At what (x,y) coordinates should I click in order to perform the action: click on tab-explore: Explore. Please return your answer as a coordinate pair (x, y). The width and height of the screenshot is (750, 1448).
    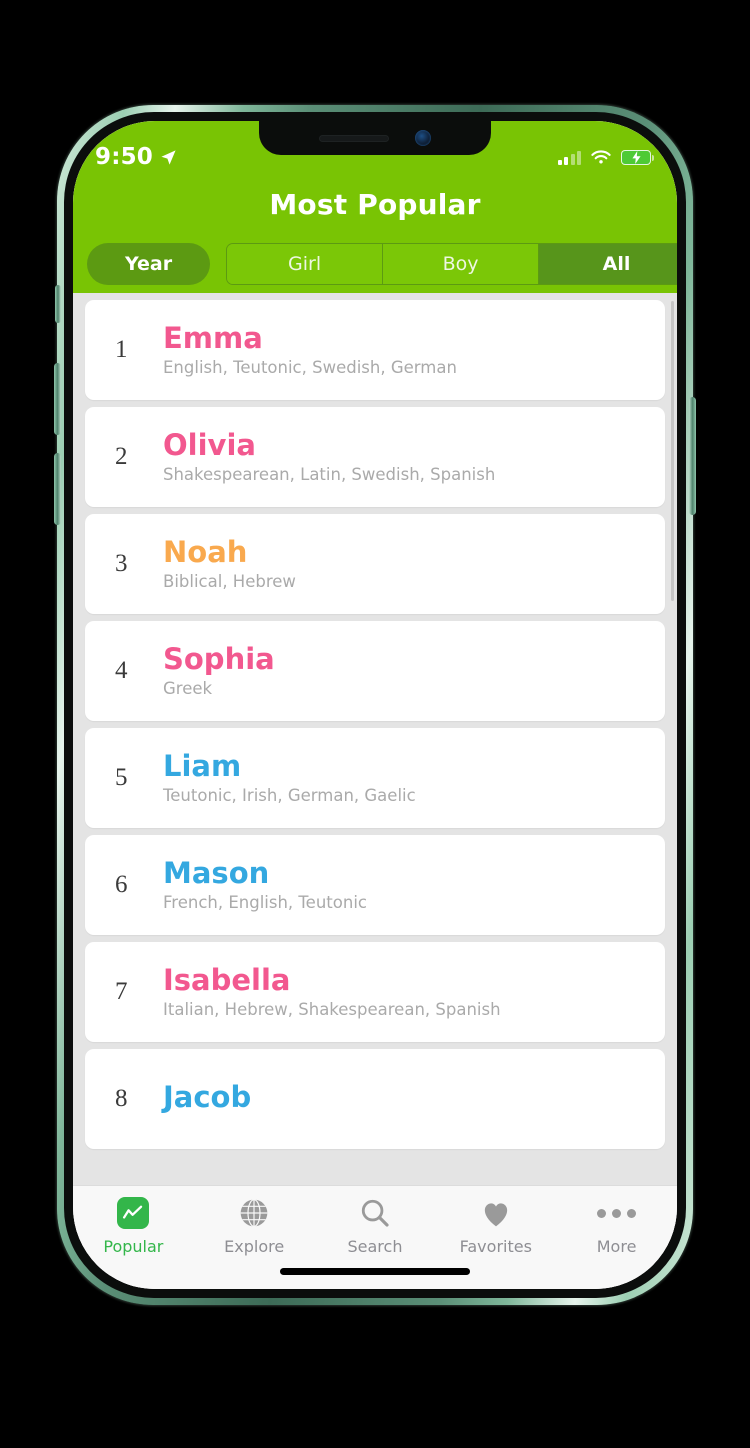
    Looking at the image, I should click on (254, 1226).